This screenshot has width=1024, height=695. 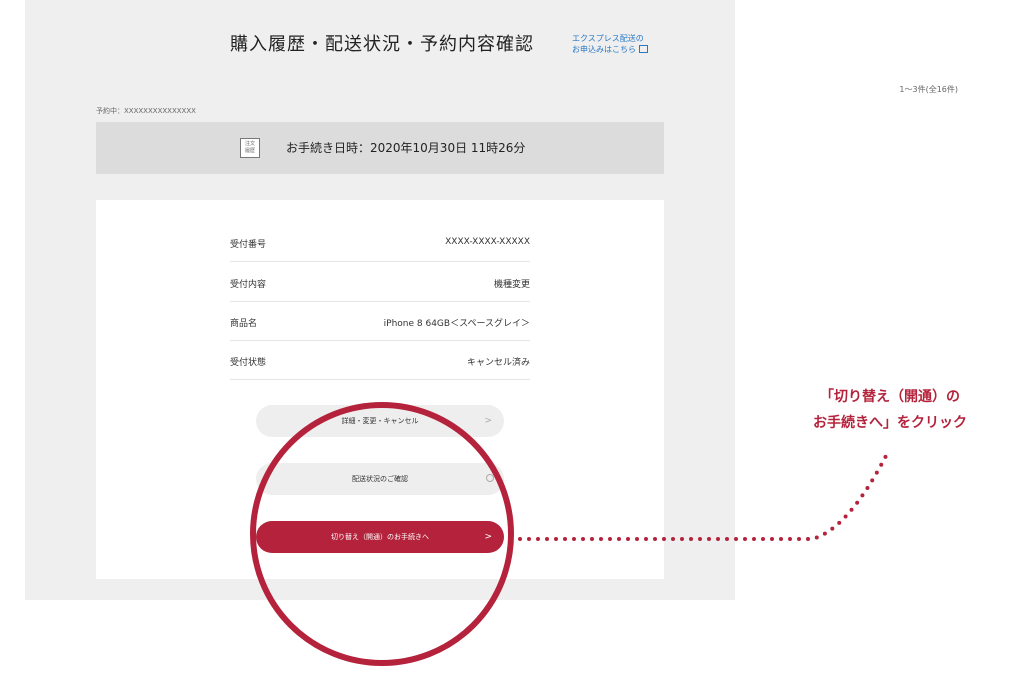 What do you see at coordinates (890, 397) in the screenshot?
I see `annotation-line1: 「切り替え（開通）の` at bounding box center [890, 397].